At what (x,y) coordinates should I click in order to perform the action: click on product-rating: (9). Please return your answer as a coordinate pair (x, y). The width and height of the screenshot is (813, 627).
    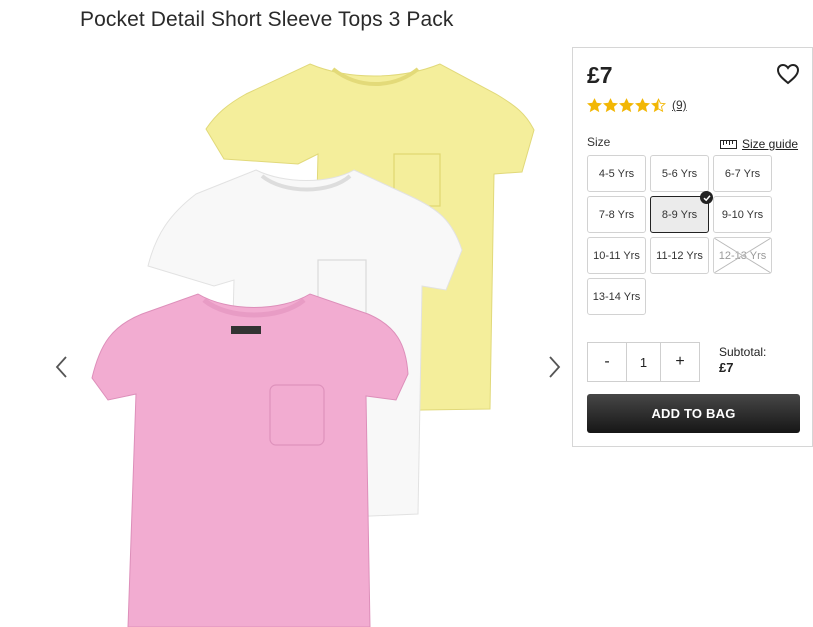
    Looking at the image, I should click on (637, 105).